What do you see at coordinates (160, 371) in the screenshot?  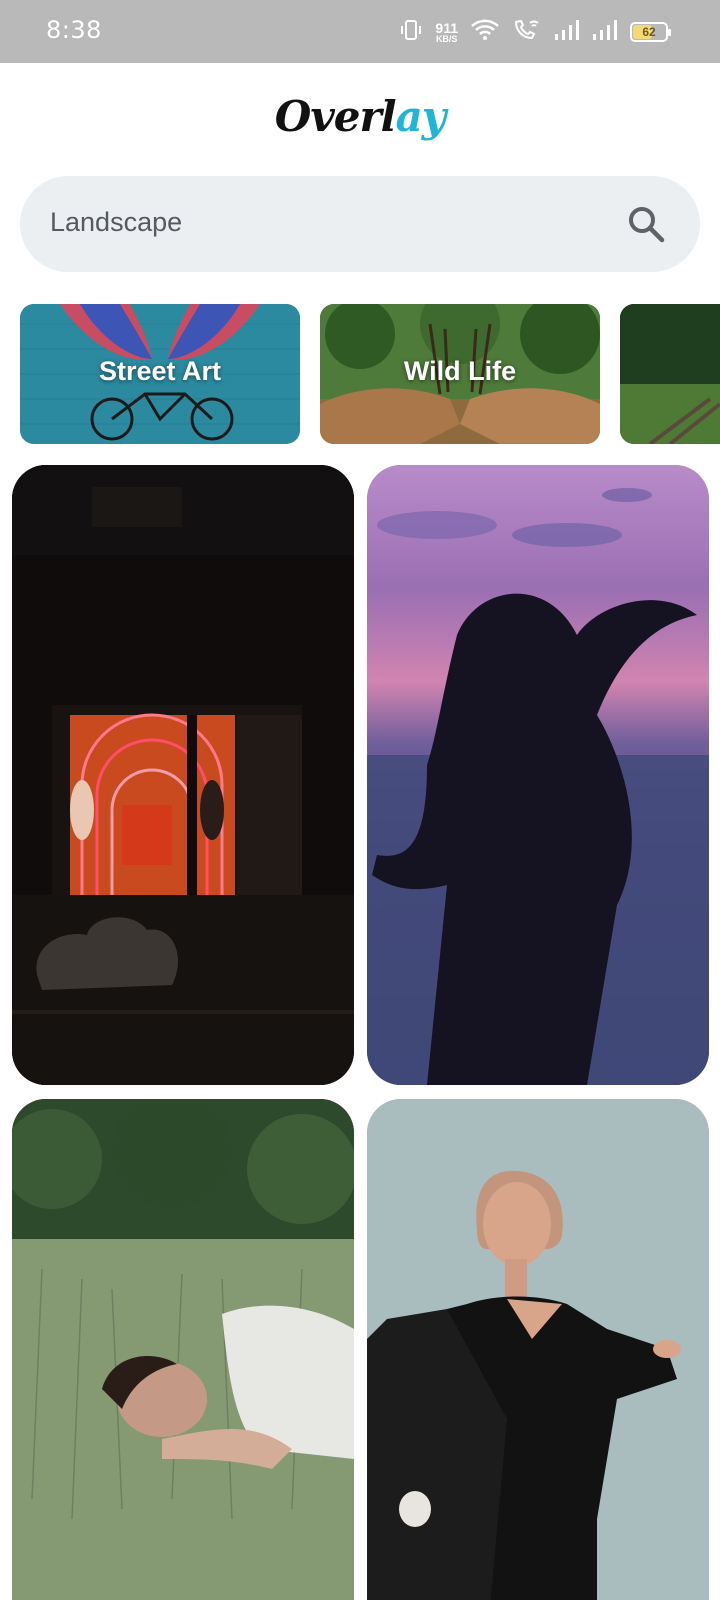 I see `category-label: Street Art` at bounding box center [160, 371].